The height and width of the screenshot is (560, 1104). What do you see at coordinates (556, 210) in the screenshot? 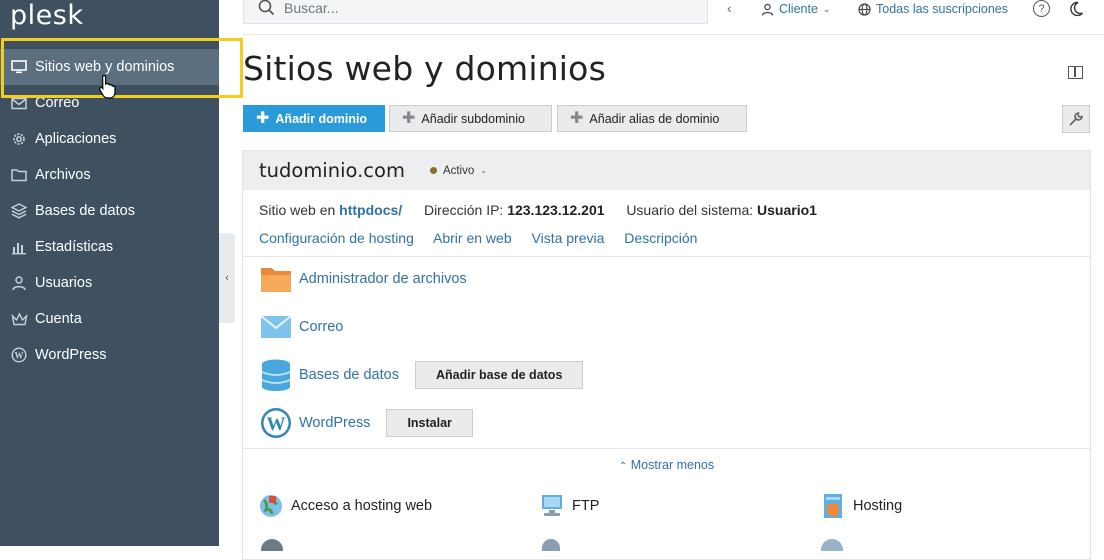
I see `ip-value: 123.123.12.201` at bounding box center [556, 210].